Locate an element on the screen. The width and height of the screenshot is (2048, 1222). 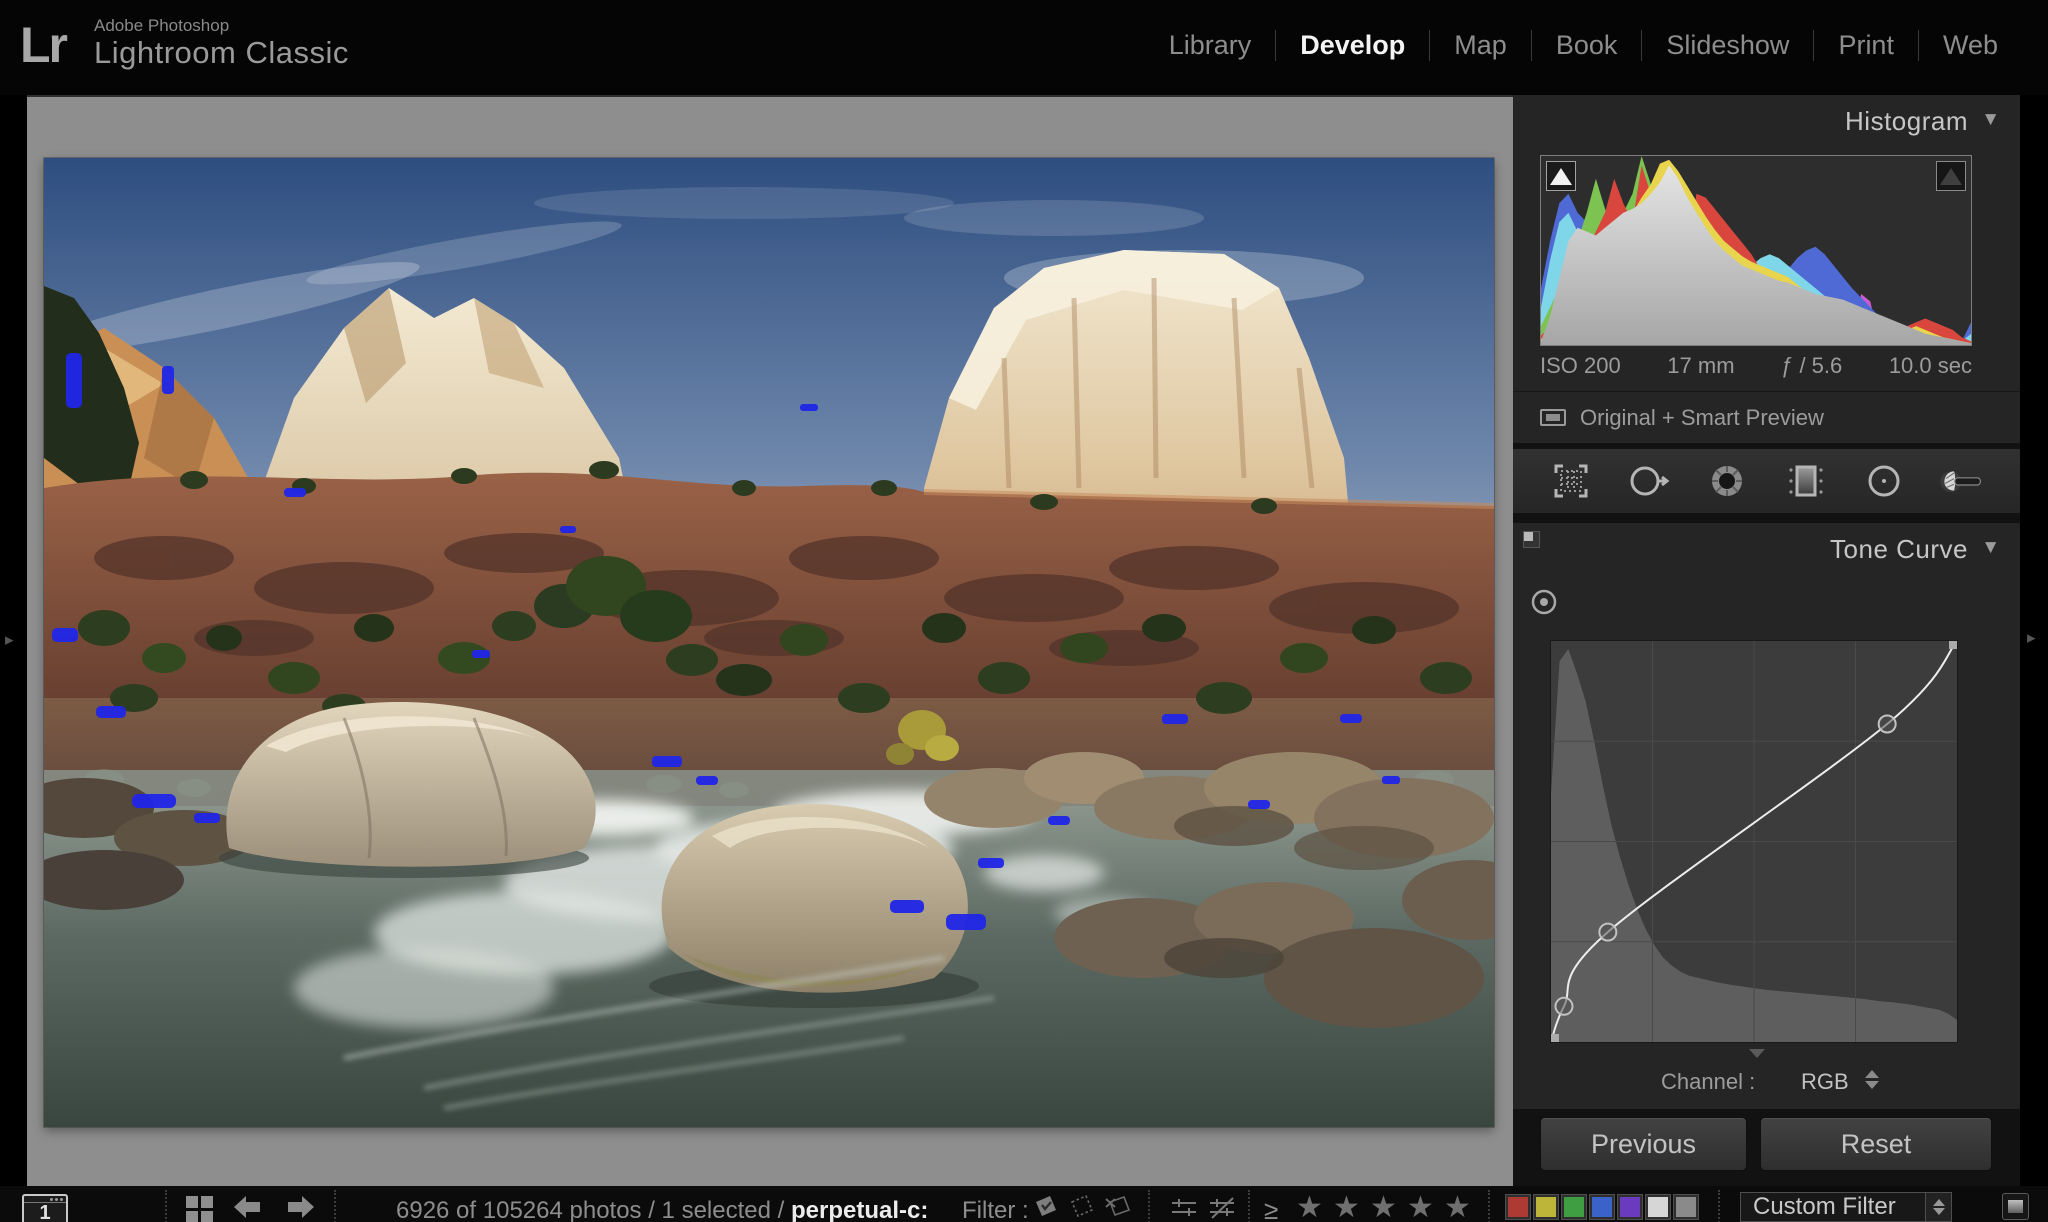
flag-picked-icon is located at coordinates (1046, 1208).